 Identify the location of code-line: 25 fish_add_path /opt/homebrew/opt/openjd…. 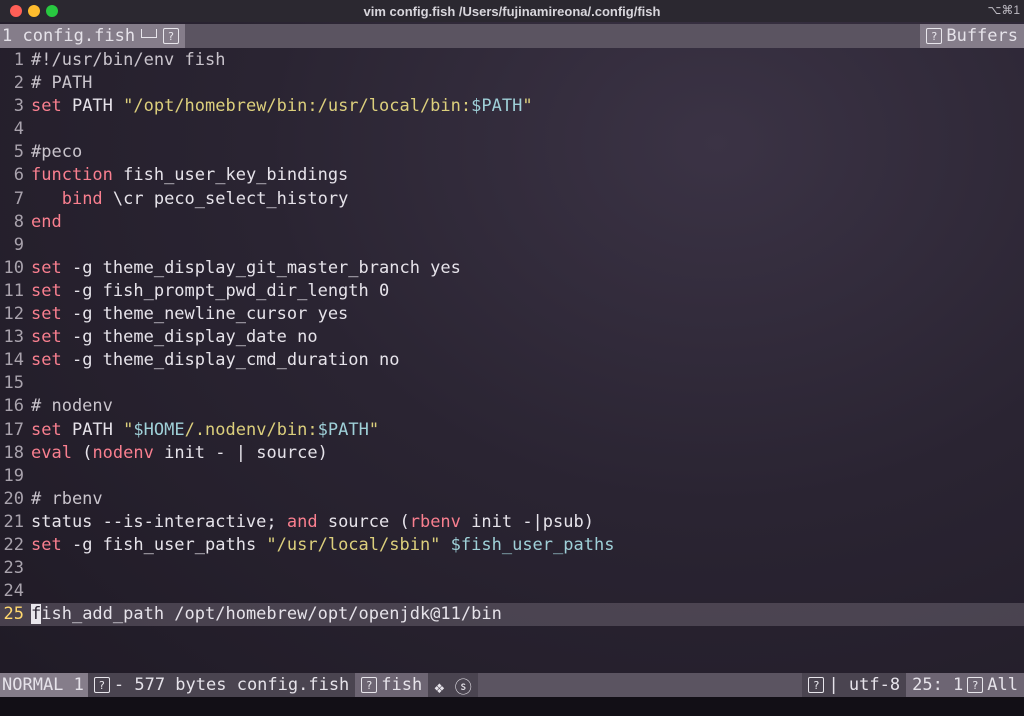
(512, 615).